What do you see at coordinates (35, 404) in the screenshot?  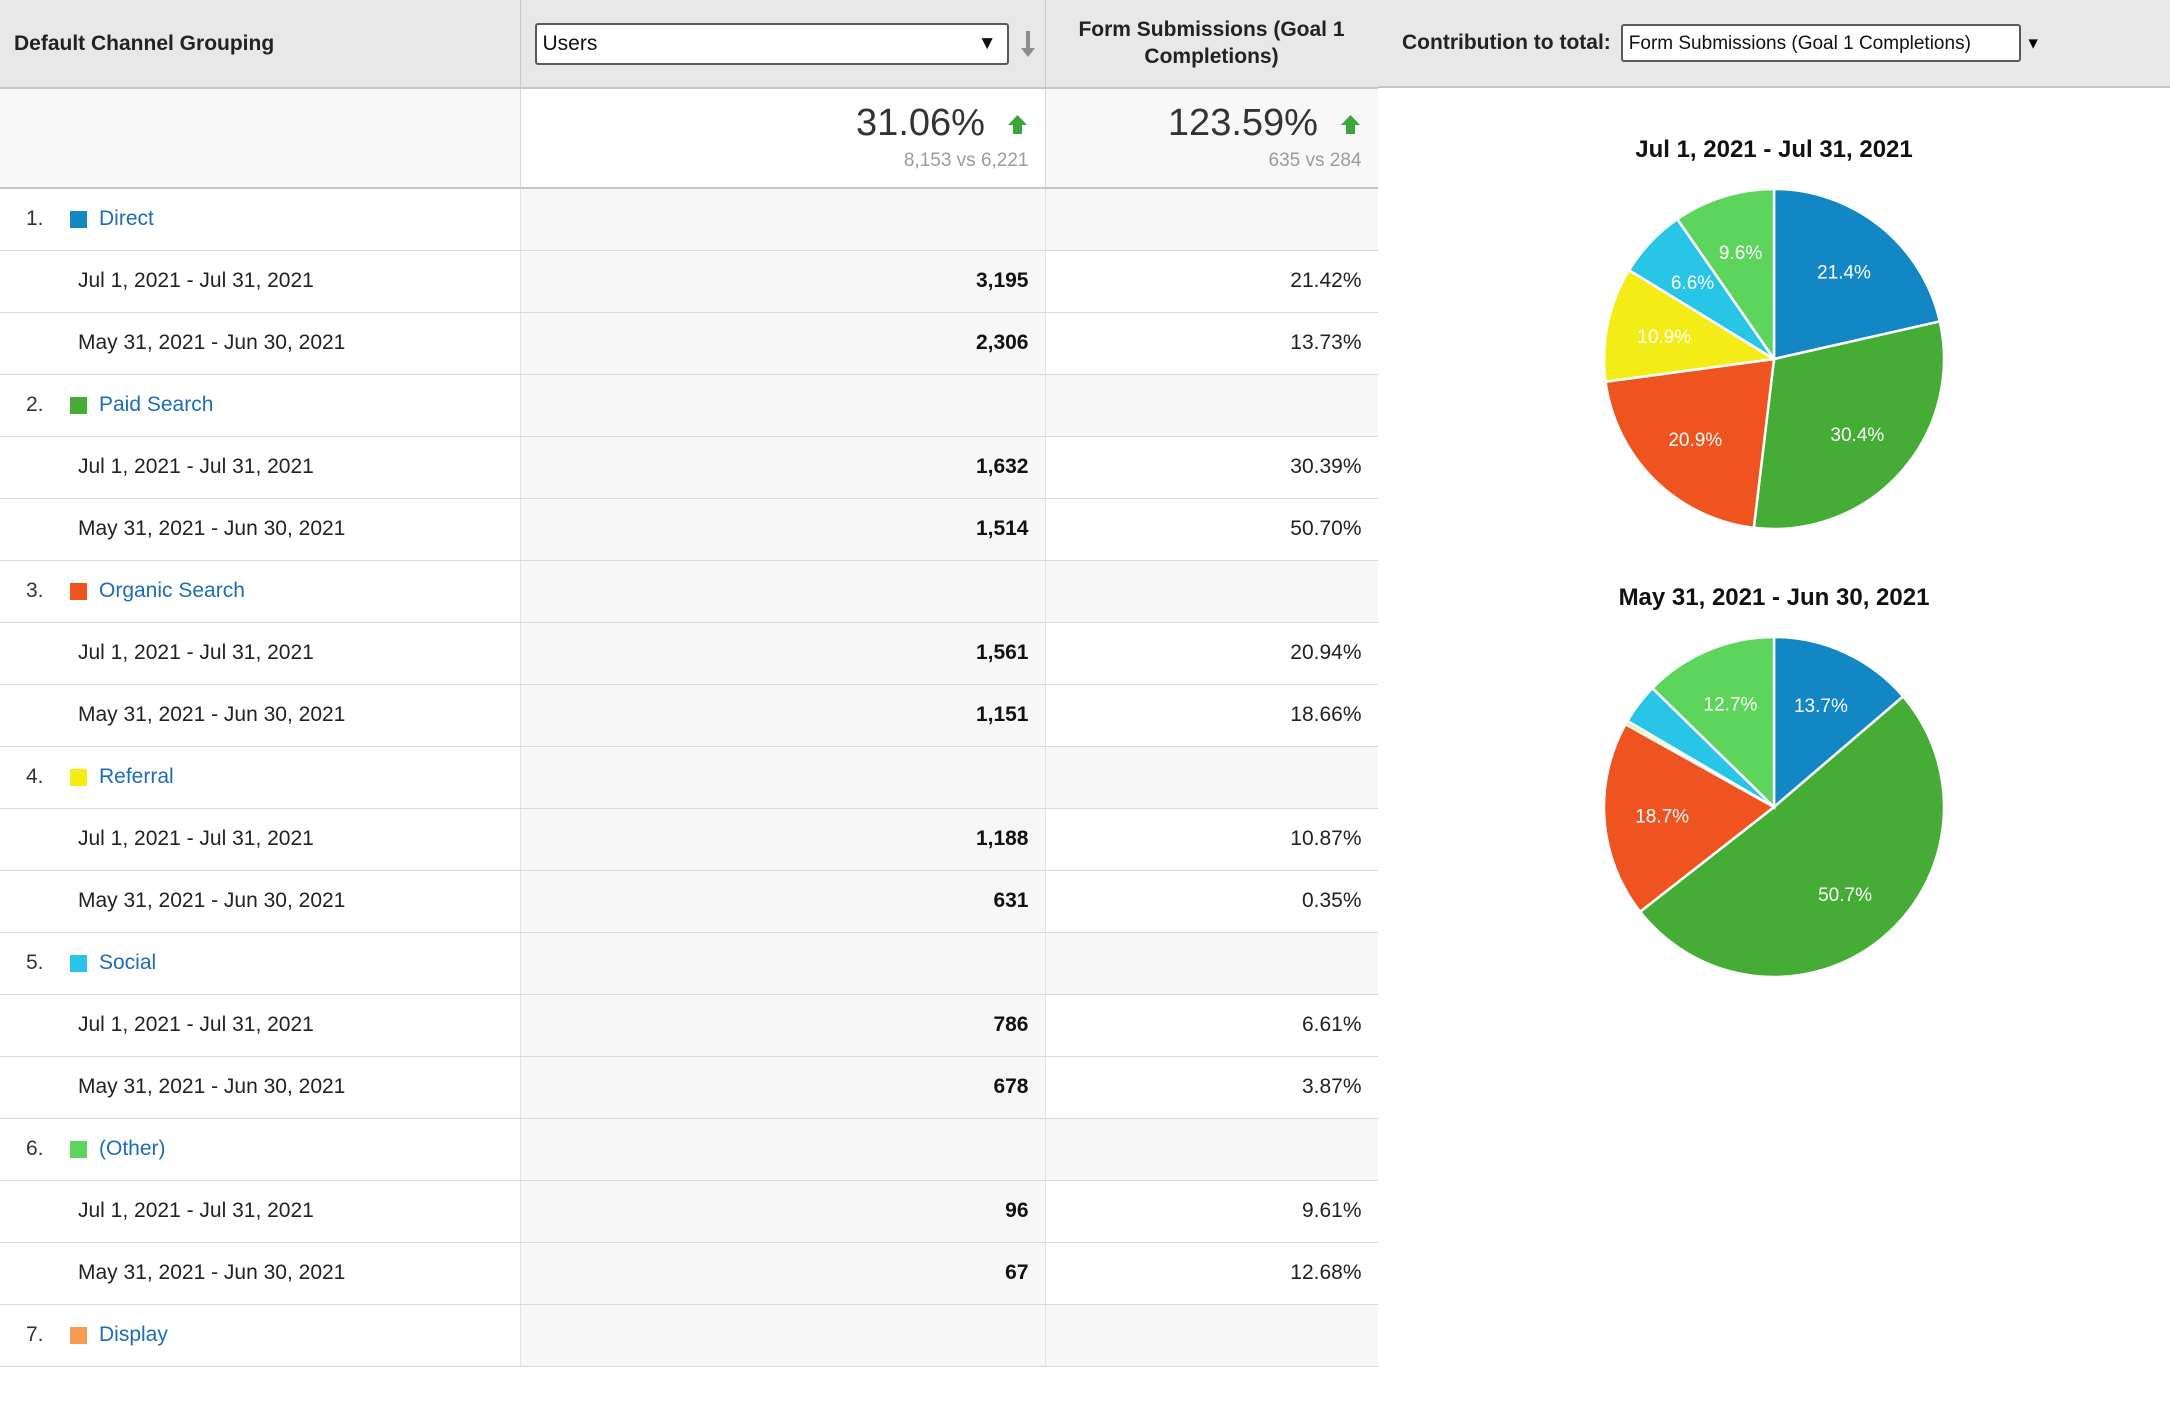 I see `channel-rank: 2.` at bounding box center [35, 404].